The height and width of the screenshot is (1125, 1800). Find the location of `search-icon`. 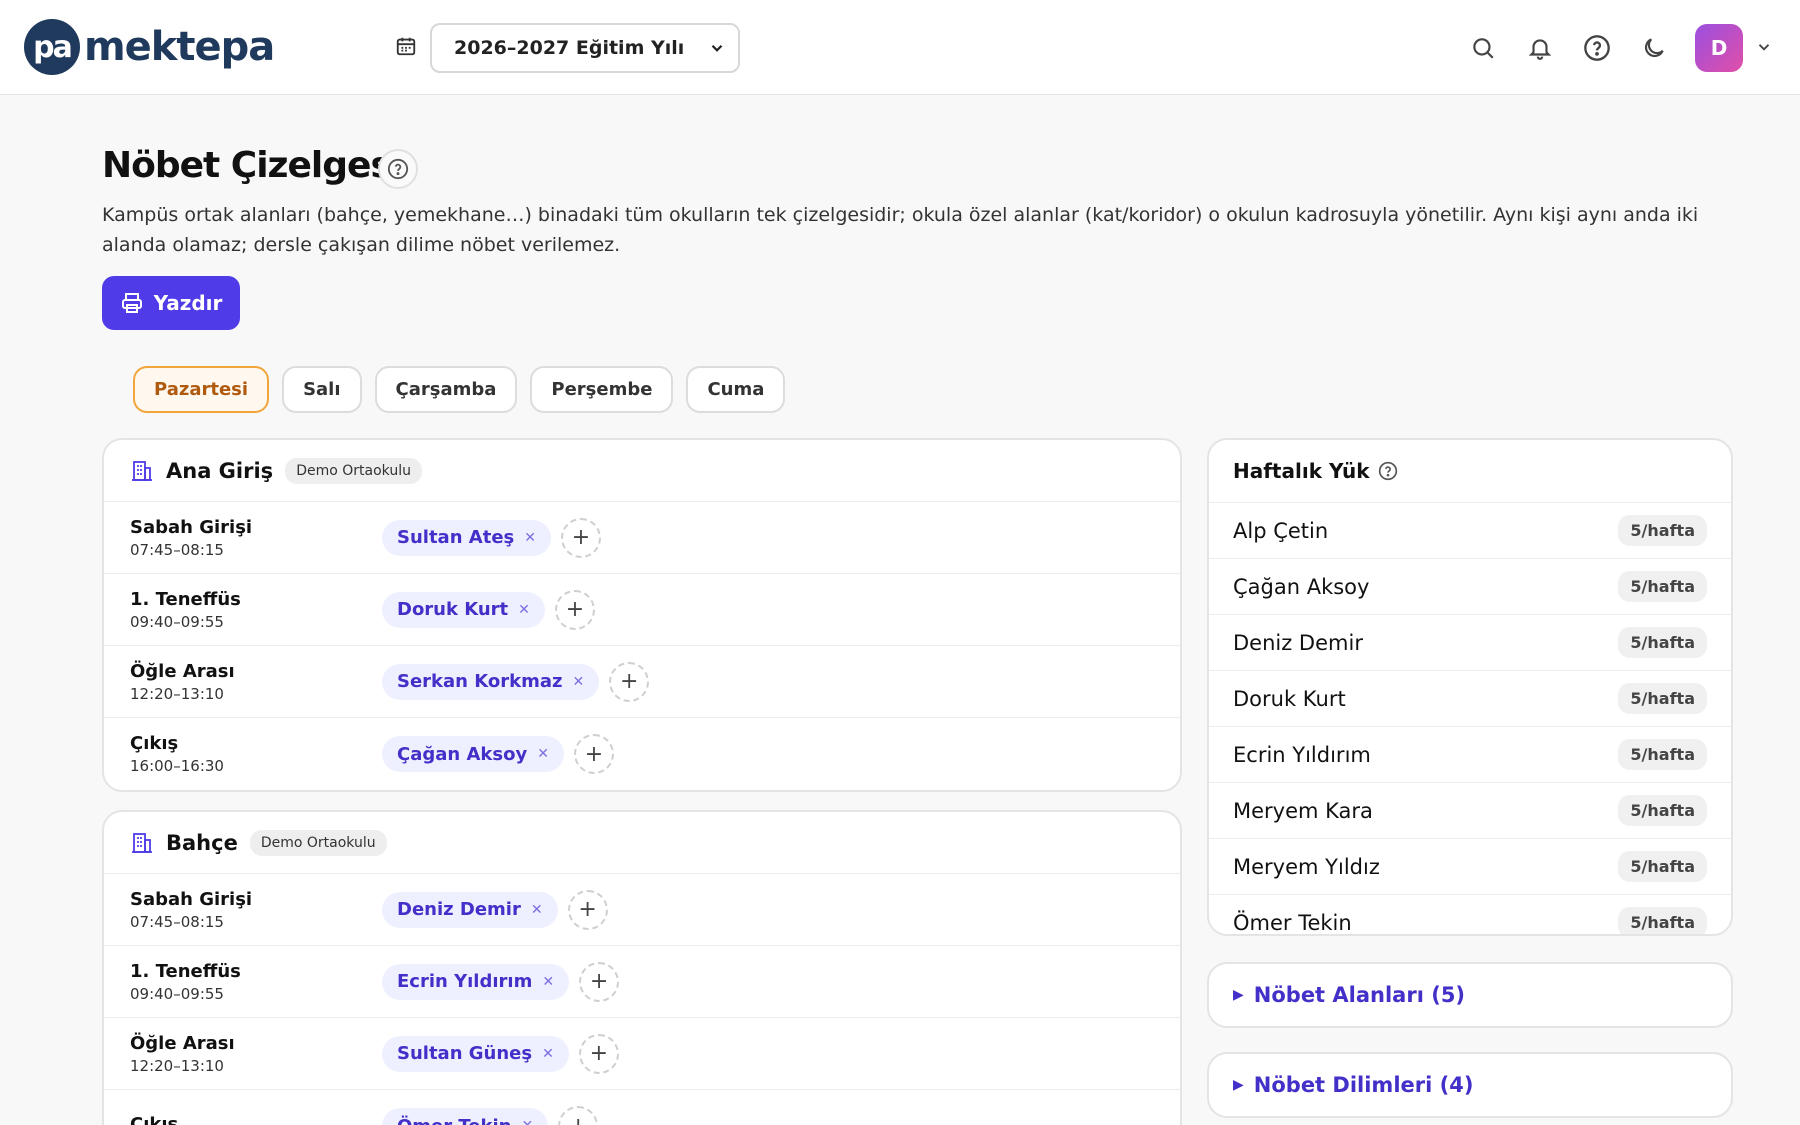

search-icon is located at coordinates (1483, 48).